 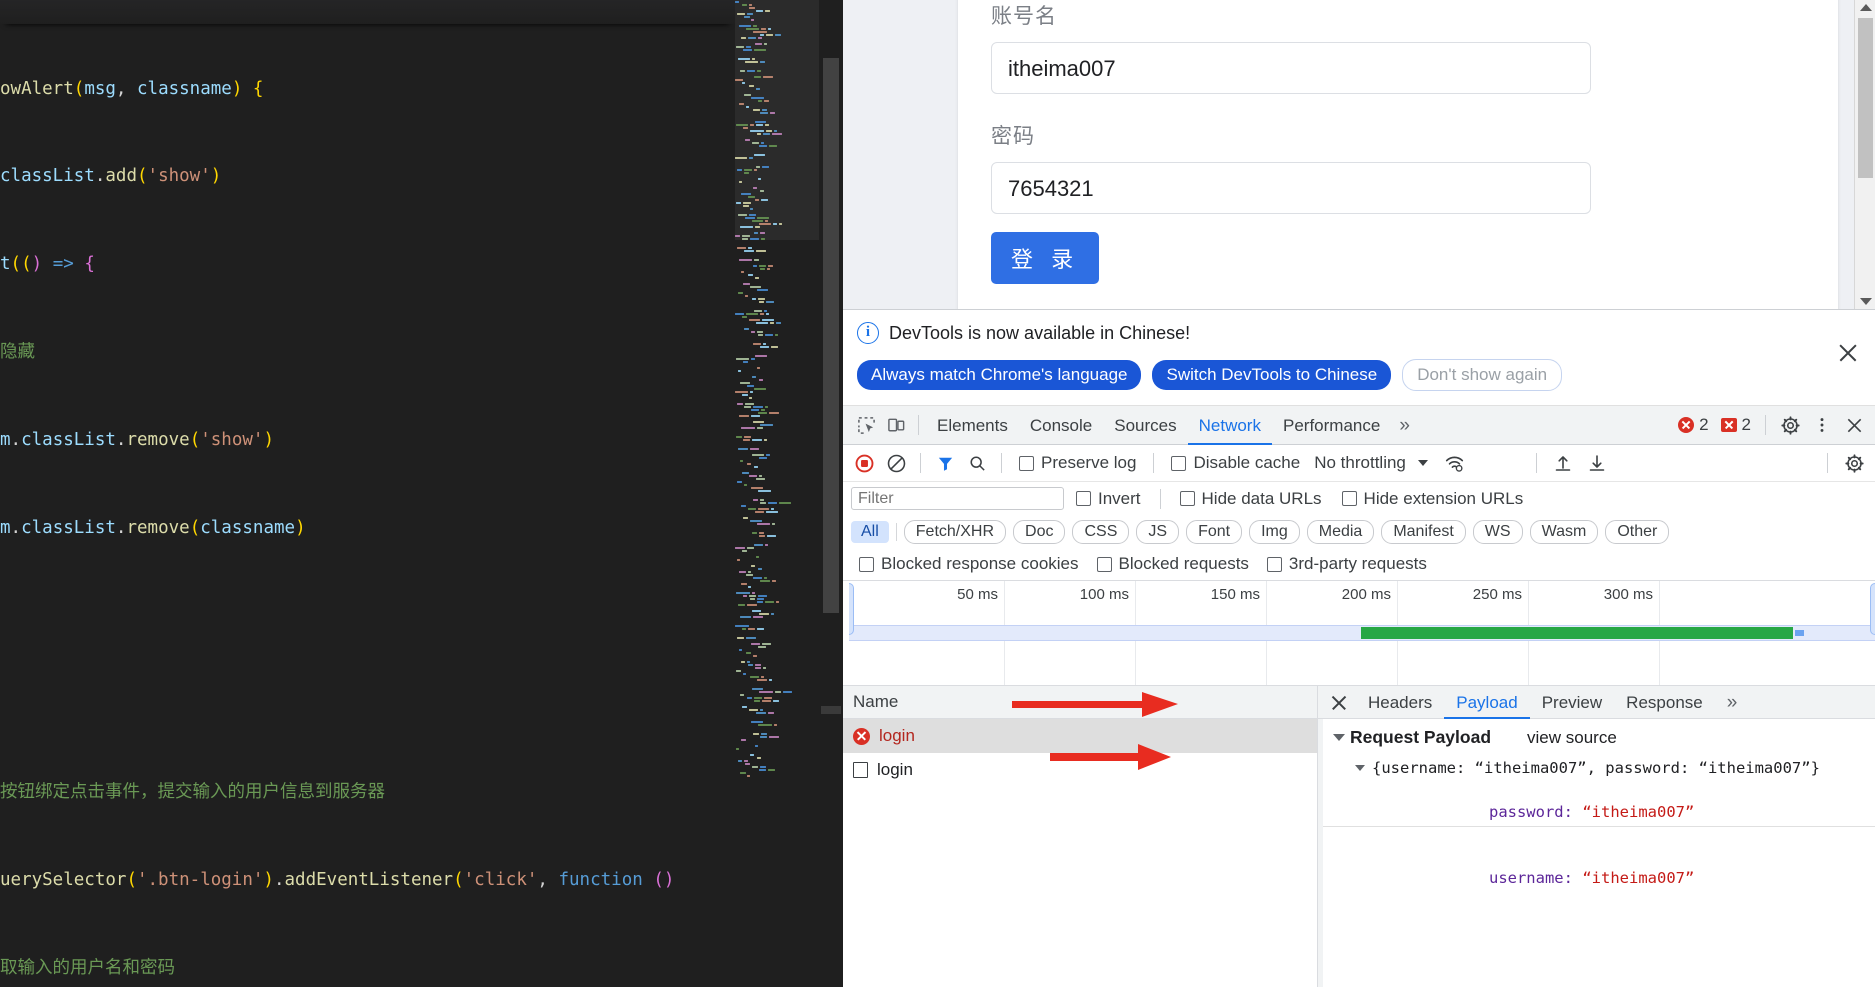 I want to click on clear-button, so click(x=896, y=463).